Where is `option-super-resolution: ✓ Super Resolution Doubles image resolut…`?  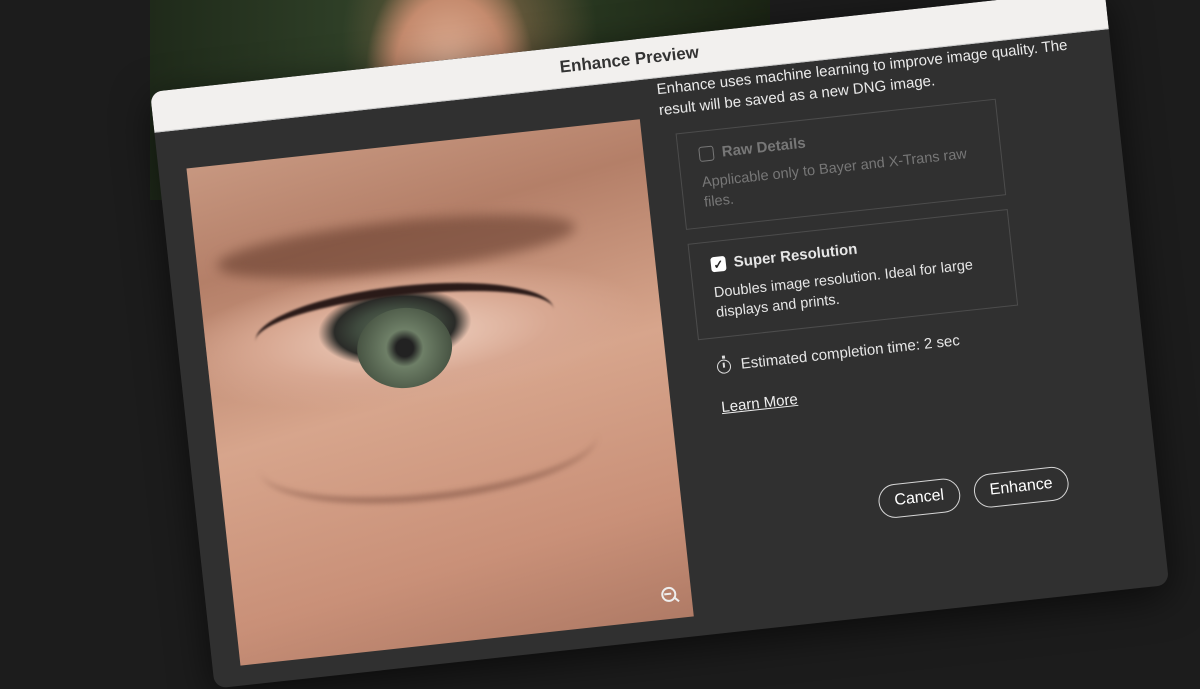
option-super-resolution: ✓ Super Resolution Doubles image resolut… is located at coordinates (853, 275).